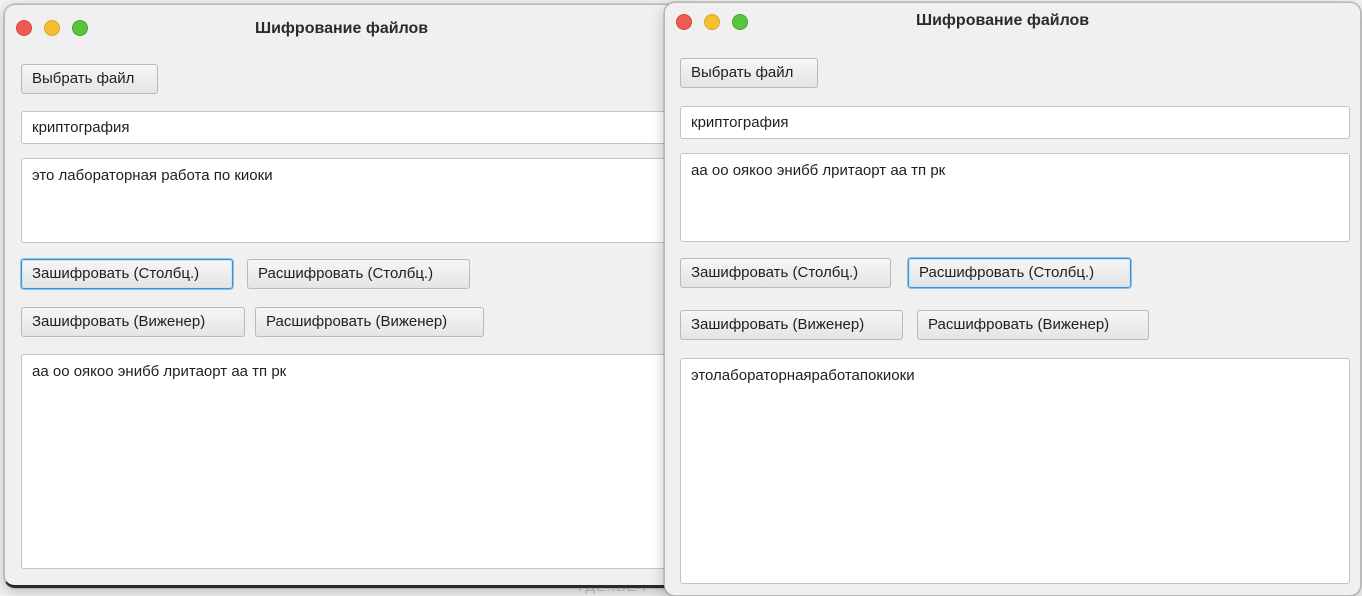 This screenshot has width=1362, height=596. I want to click on source-text-area: аа оо оякоо энибб лритаорт аа тп рк, so click(1015, 197).